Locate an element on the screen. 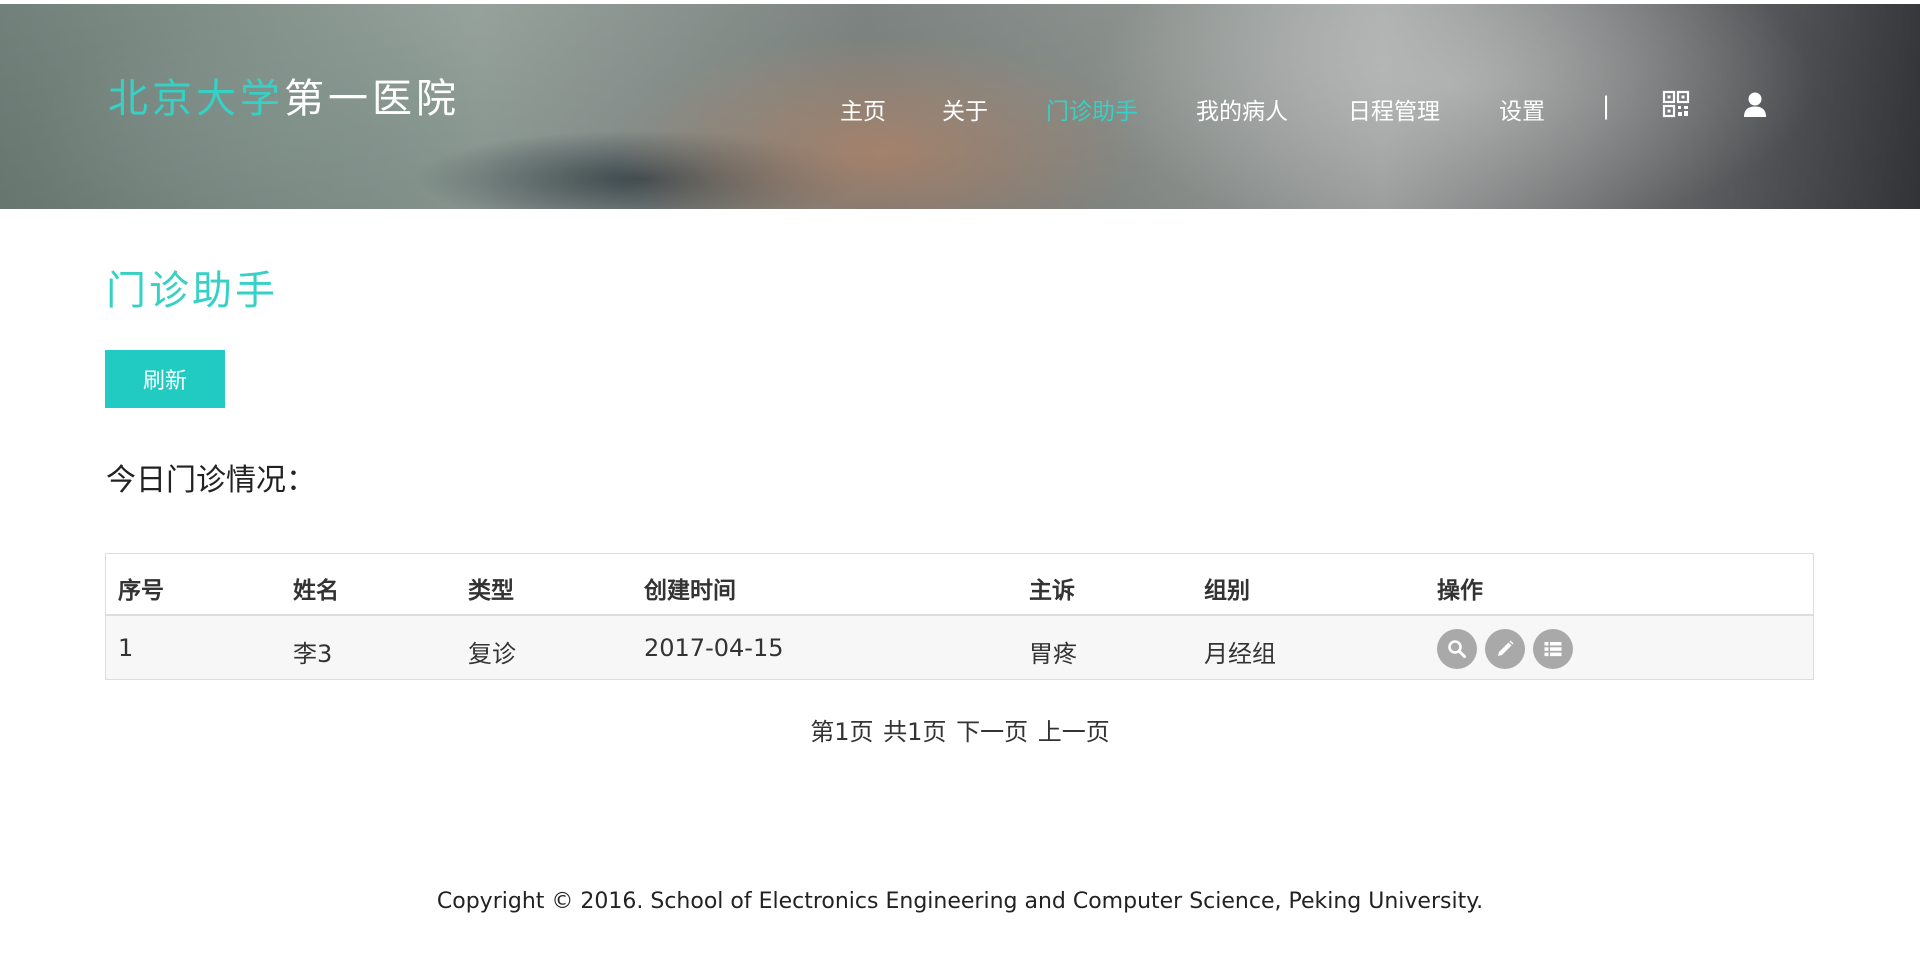 The width and height of the screenshot is (1920, 953). edit-button is located at coordinates (1505, 649).